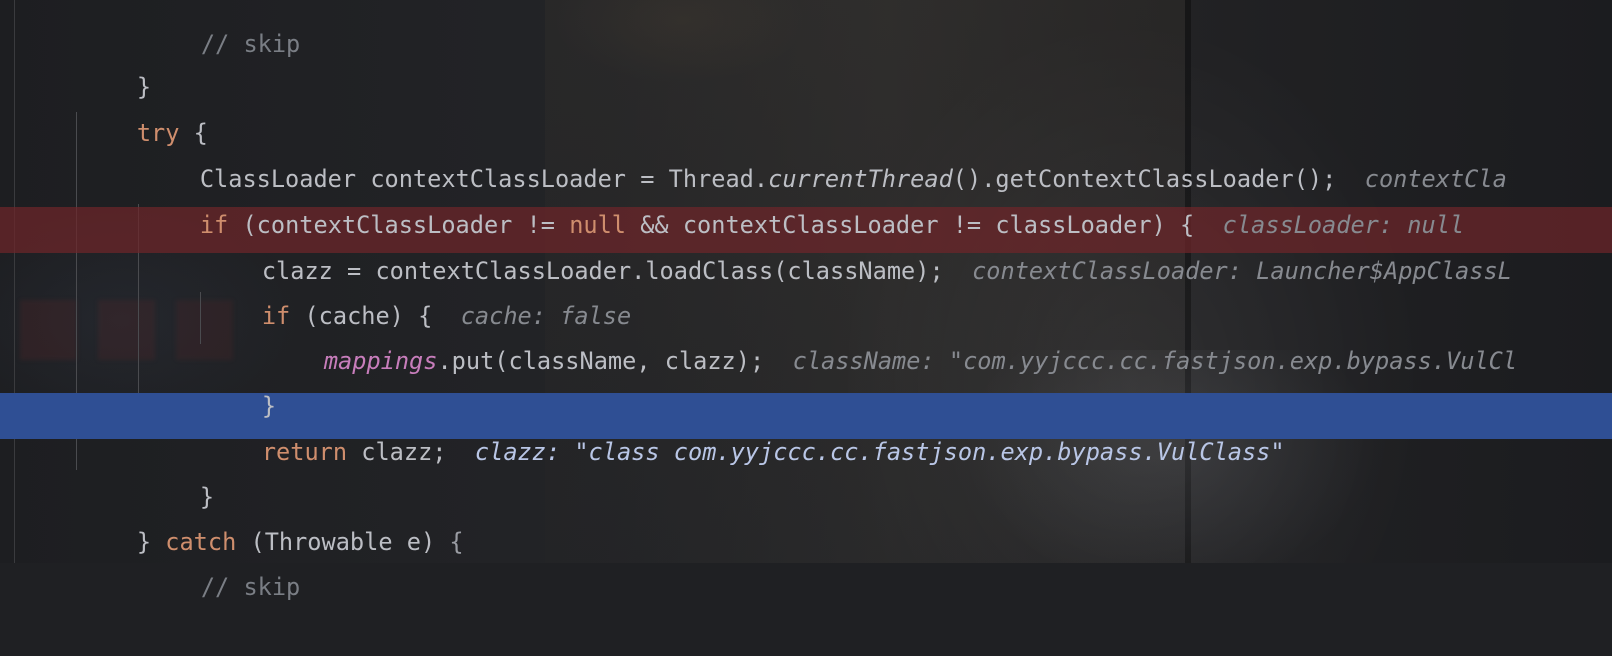  Describe the element at coordinates (456, 542) in the screenshot. I see `opening-brace: {` at that location.